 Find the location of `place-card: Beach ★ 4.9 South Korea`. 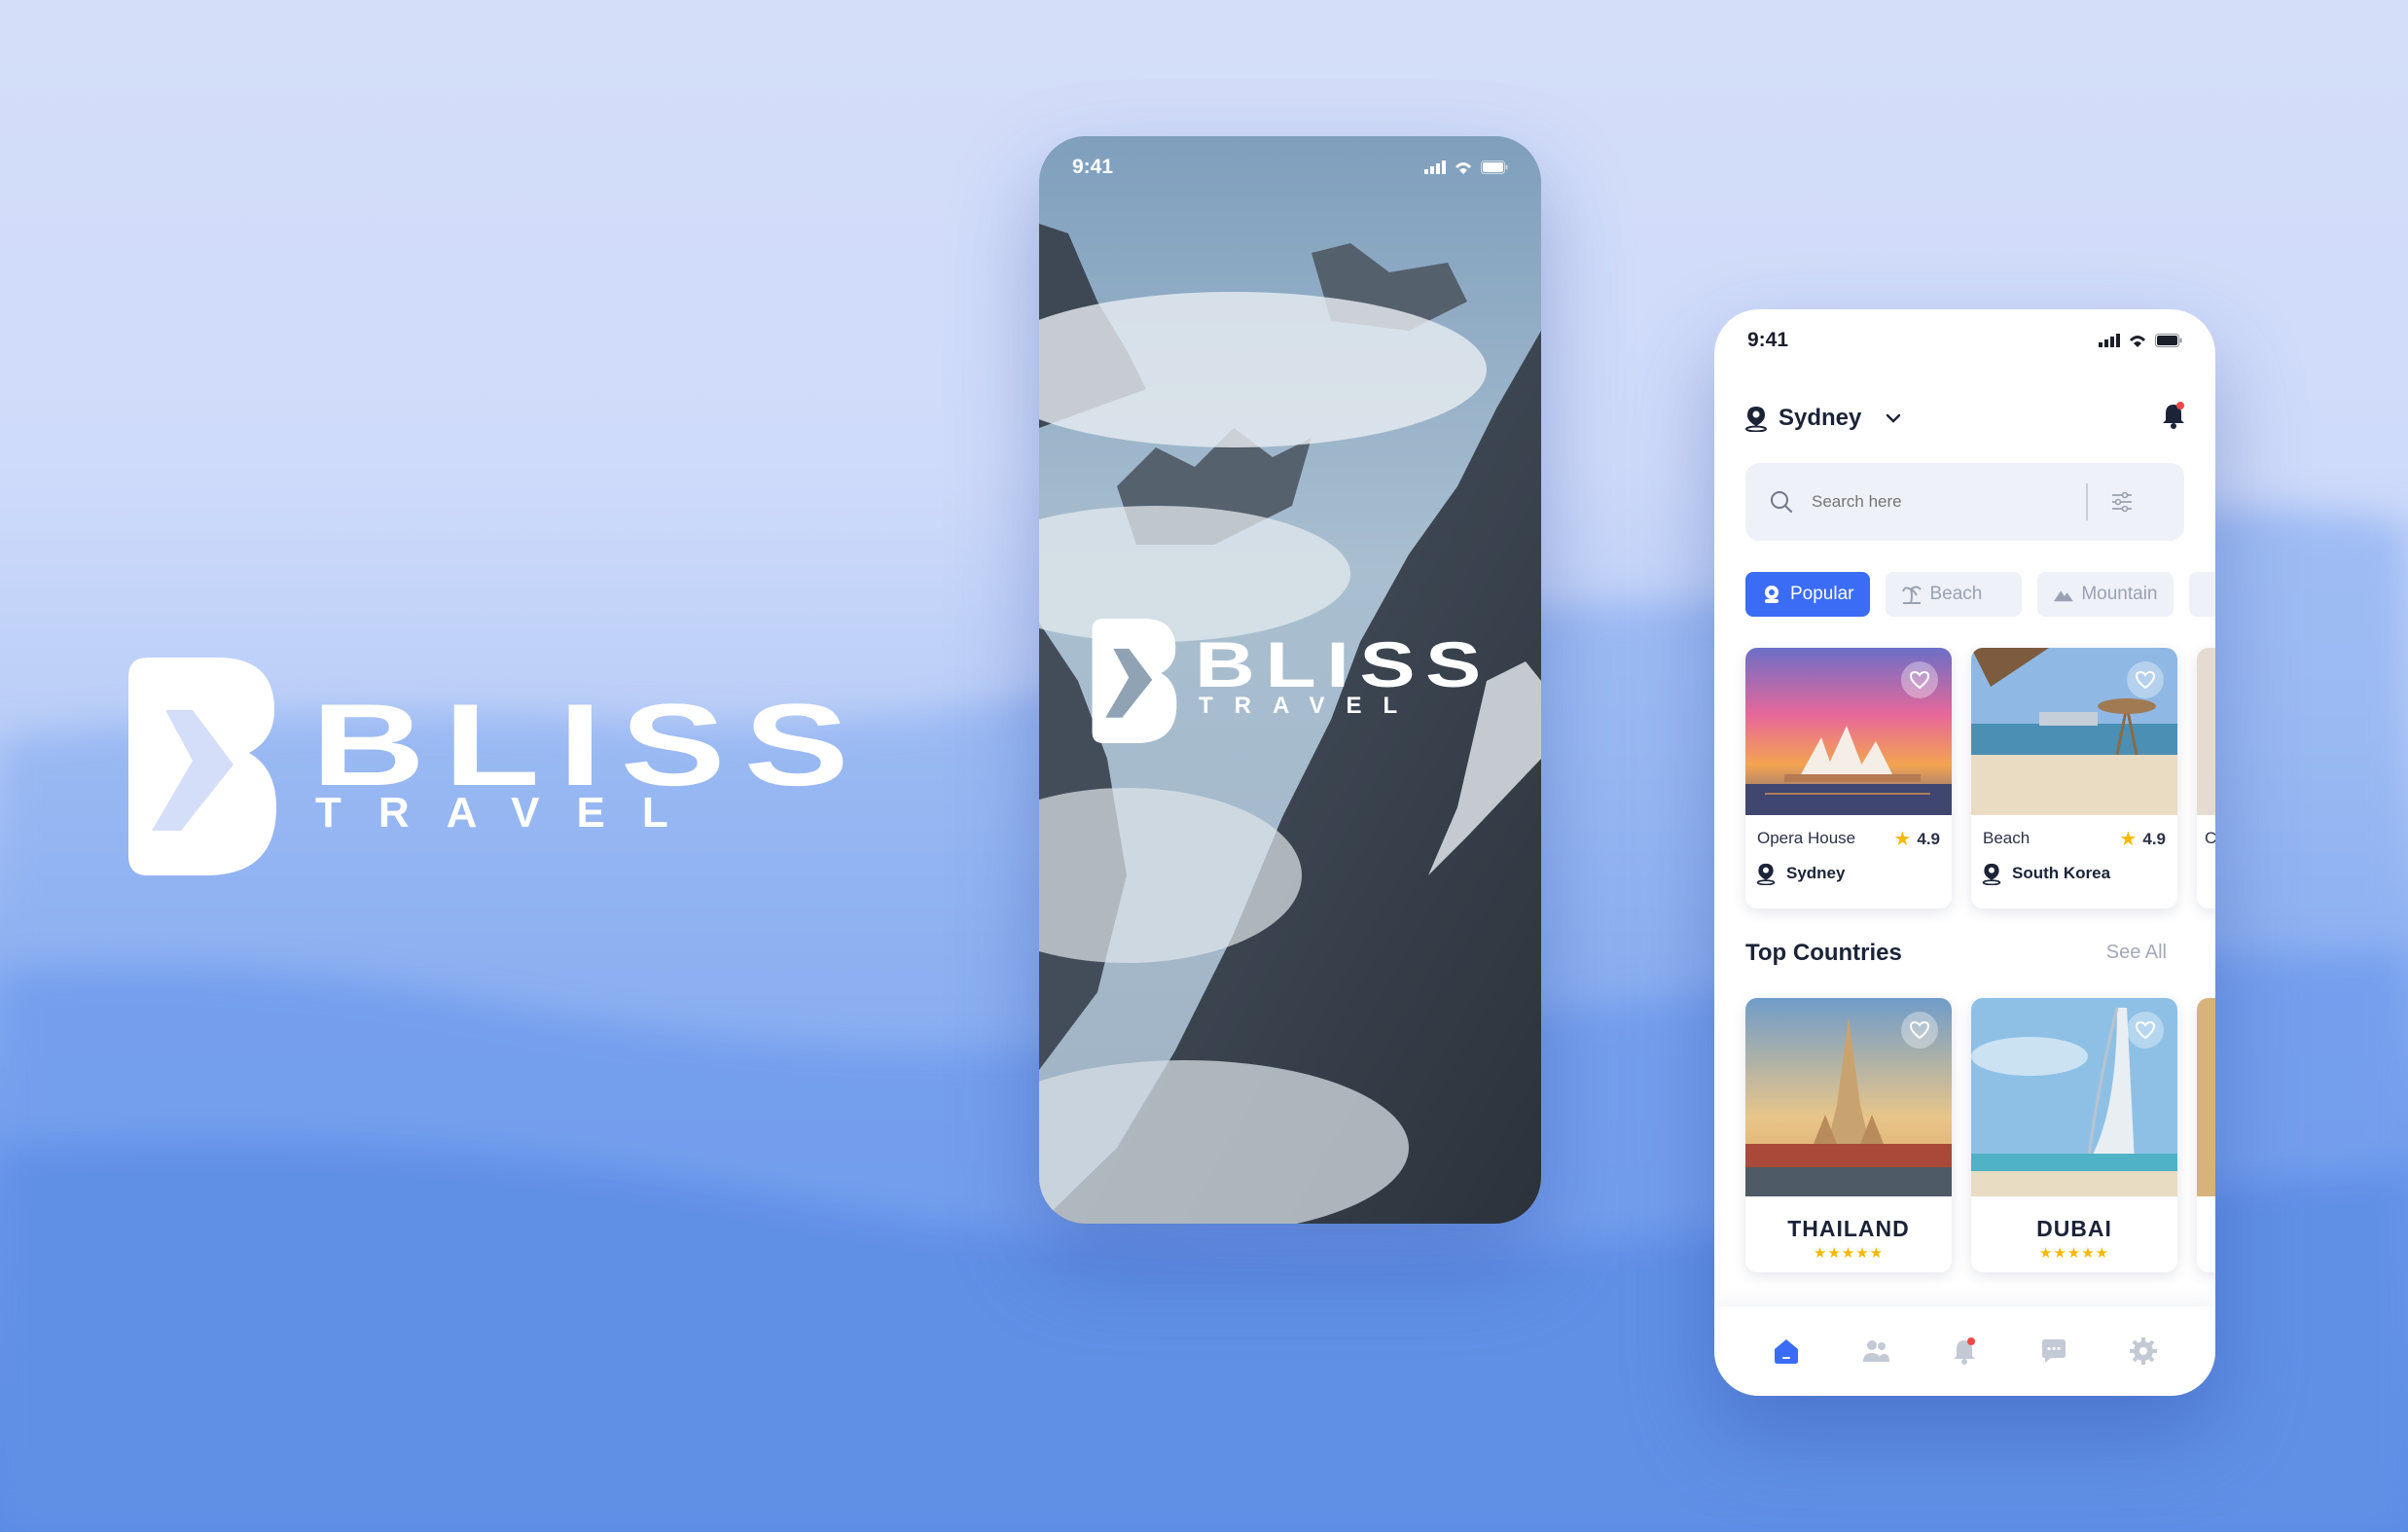

place-card: Beach ★ 4.9 South Korea is located at coordinates (2074, 778).